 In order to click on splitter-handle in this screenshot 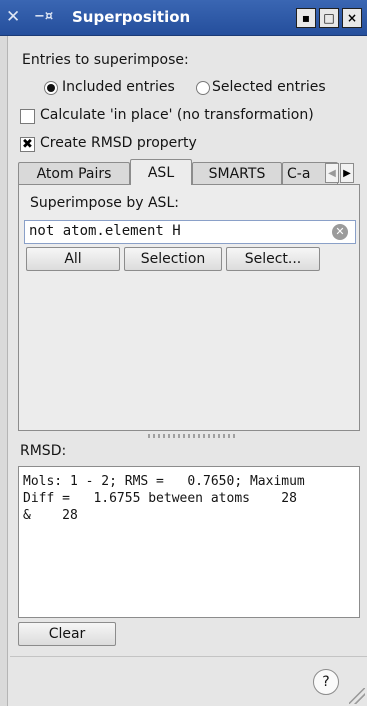, I will do `click(193, 436)`.